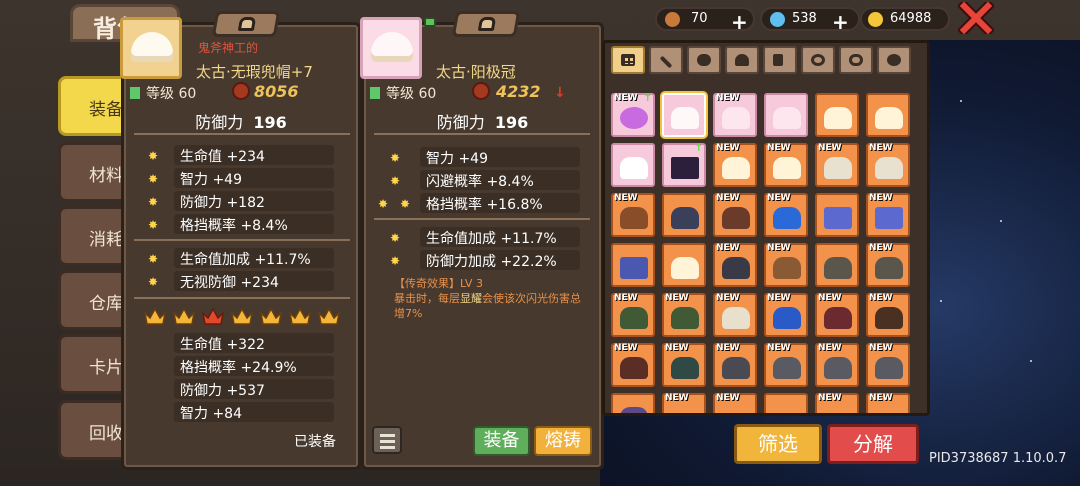  Describe the element at coordinates (704, 60) in the screenshot. I see `filter-tab-pet` at that location.